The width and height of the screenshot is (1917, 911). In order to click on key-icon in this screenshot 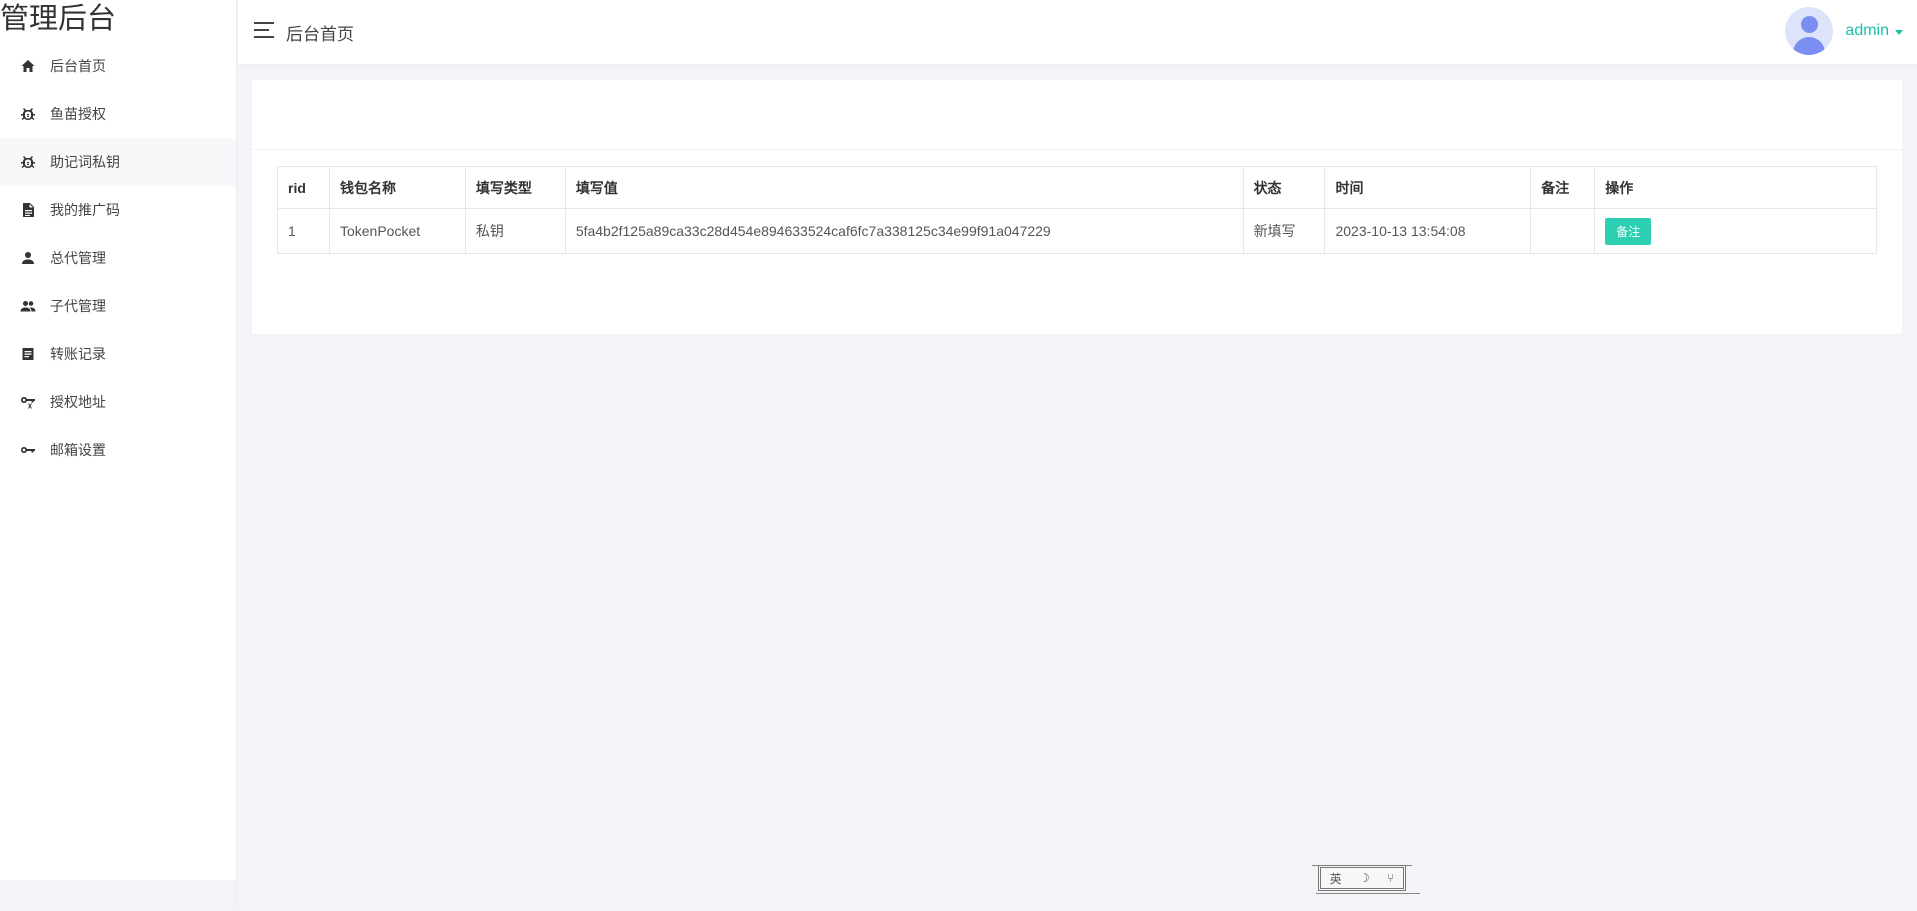, I will do `click(28, 450)`.